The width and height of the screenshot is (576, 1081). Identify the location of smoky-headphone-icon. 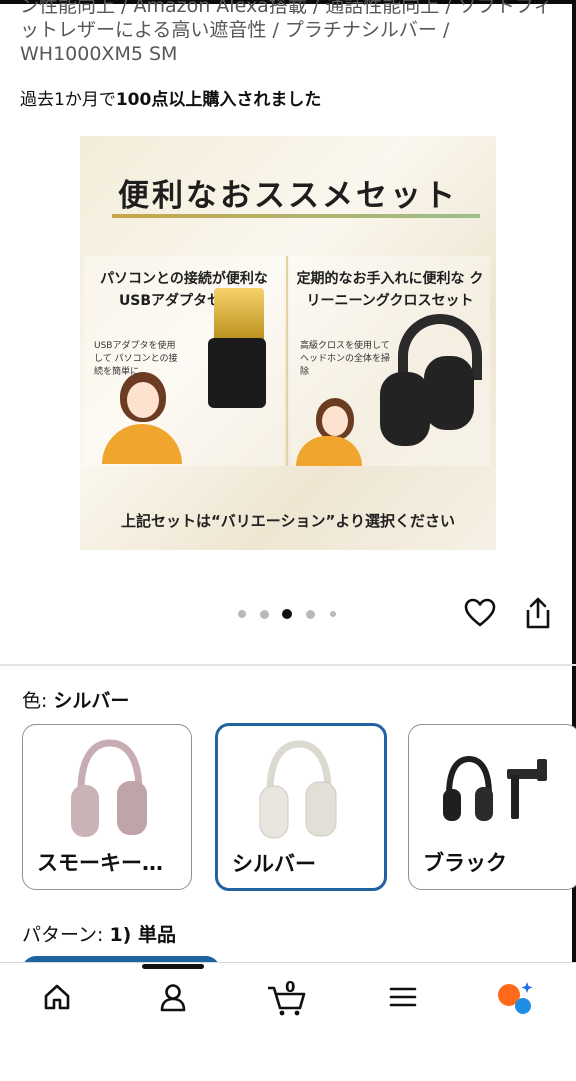
(109, 788).